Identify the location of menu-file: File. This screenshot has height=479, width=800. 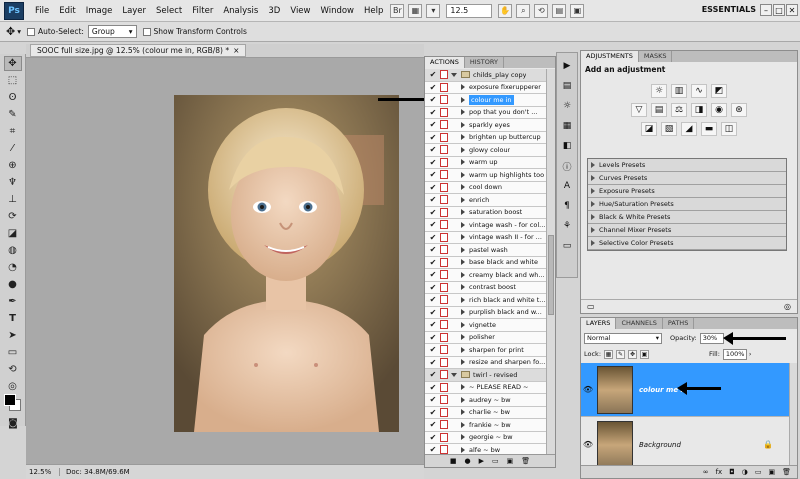
(42, 11).